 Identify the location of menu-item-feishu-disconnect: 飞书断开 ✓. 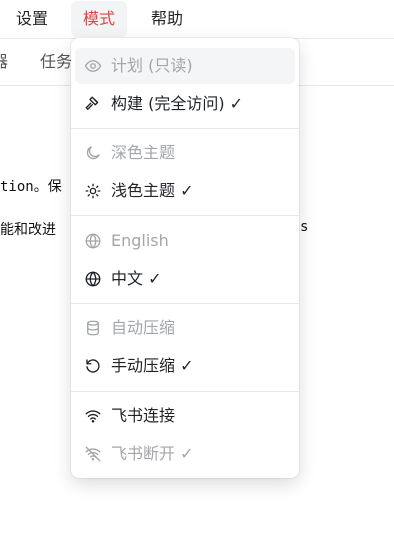
(185, 454).